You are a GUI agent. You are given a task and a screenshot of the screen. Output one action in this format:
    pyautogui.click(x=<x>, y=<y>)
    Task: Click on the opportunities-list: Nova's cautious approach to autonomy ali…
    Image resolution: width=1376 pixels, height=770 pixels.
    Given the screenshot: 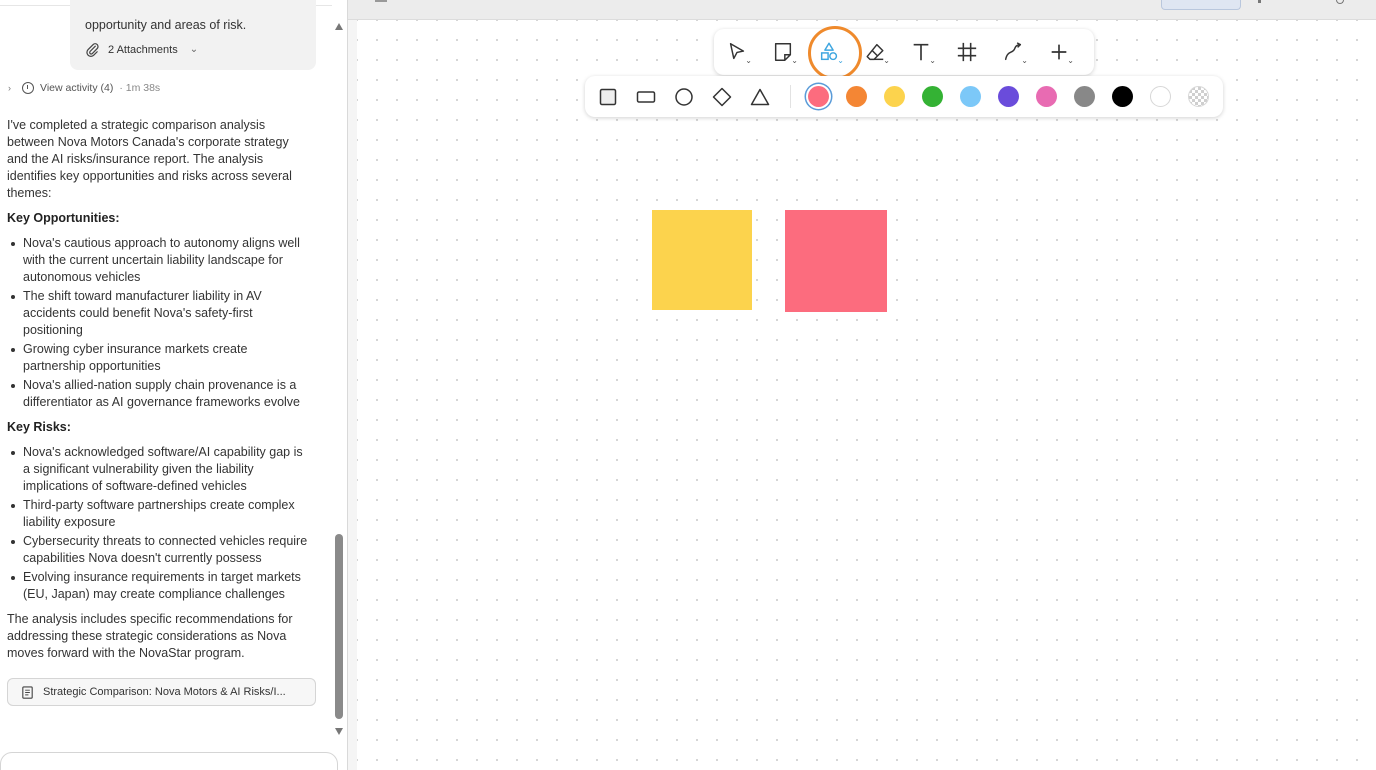 What is the action you would take?
    pyautogui.click(x=159, y=324)
    